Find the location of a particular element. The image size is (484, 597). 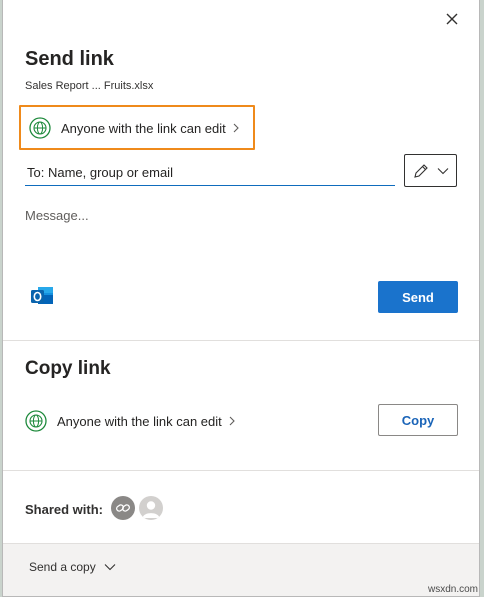

copy-link-permission: Anyone with the link can edit is located at coordinates (130, 421).